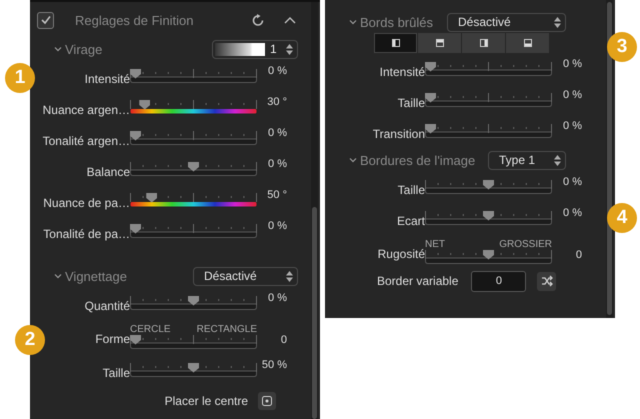 The image size is (640, 419). Describe the element at coordinates (435, 244) in the screenshot. I see `scale-label: NET` at that location.